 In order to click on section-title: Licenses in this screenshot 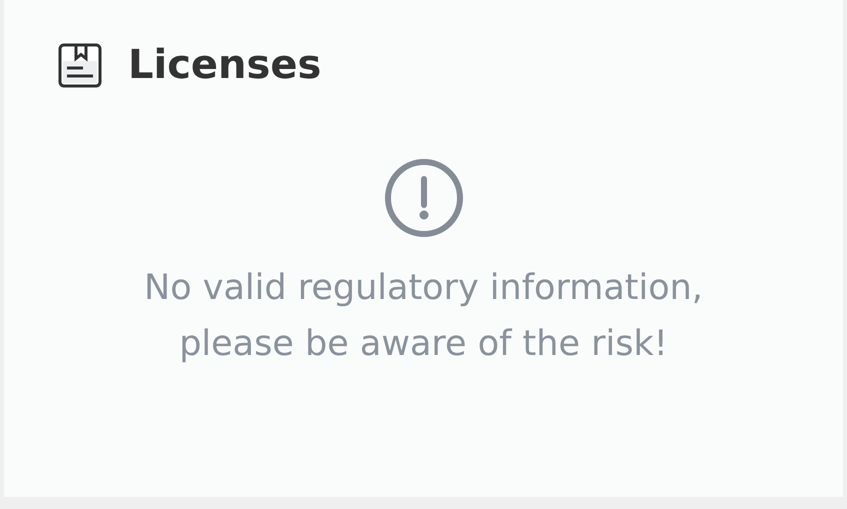, I will do `click(225, 65)`.